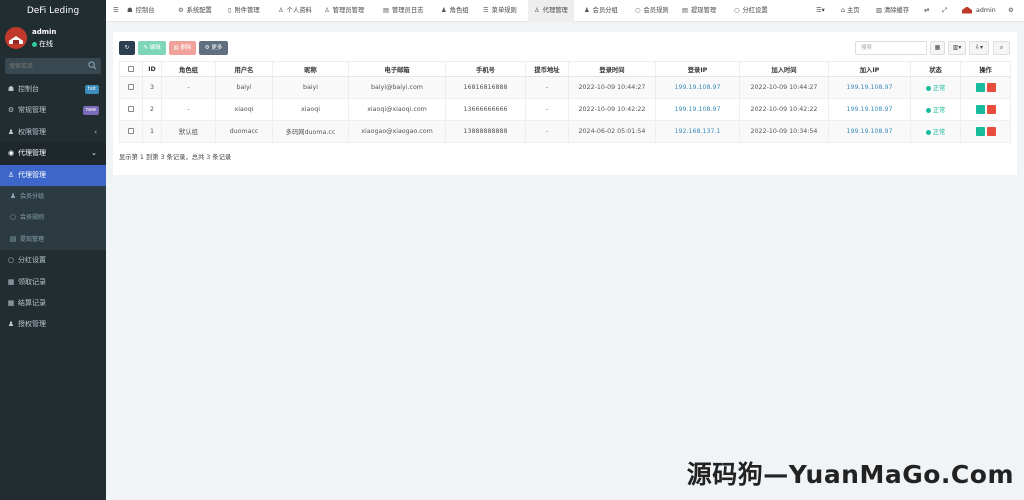 Image resolution: width=1024 pixels, height=500 pixels. What do you see at coordinates (612, 69) in the screenshot?
I see `col-header: 登录时间` at bounding box center [612, 69].